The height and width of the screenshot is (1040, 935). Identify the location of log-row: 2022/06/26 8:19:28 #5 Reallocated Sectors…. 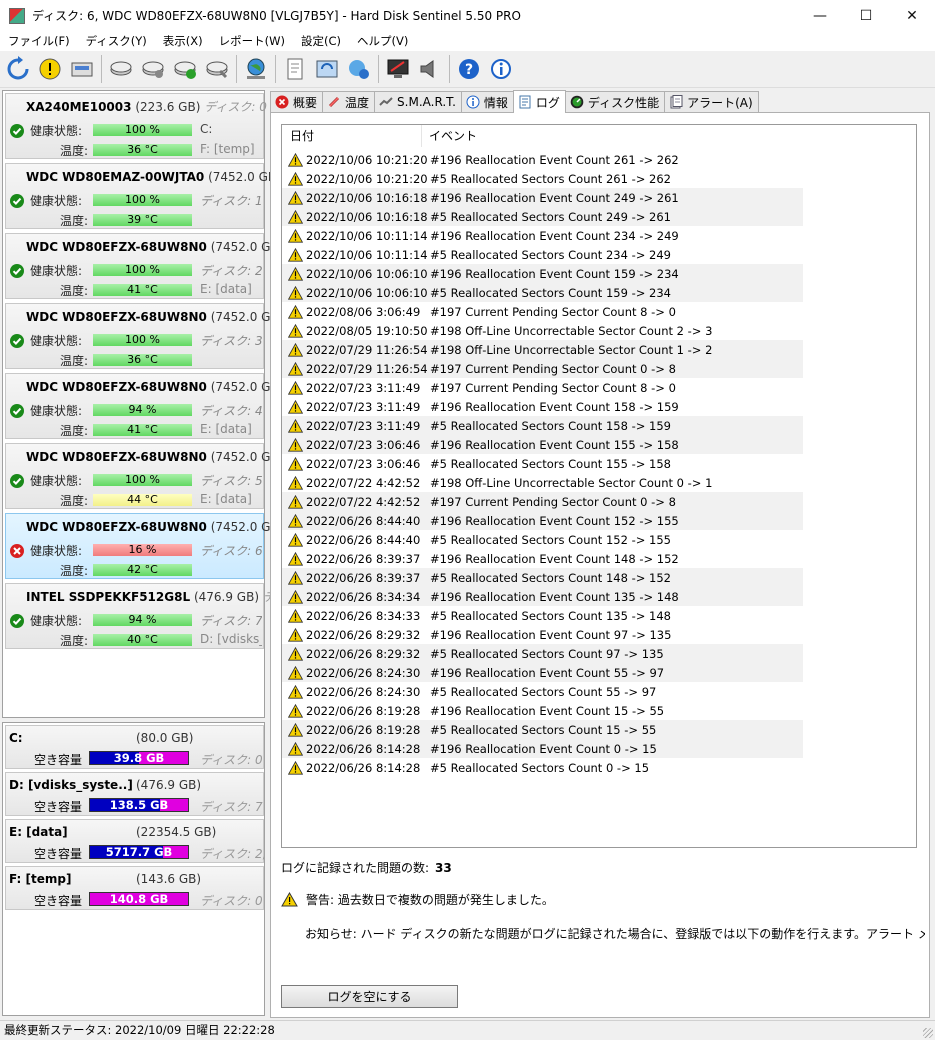
(542, 729).